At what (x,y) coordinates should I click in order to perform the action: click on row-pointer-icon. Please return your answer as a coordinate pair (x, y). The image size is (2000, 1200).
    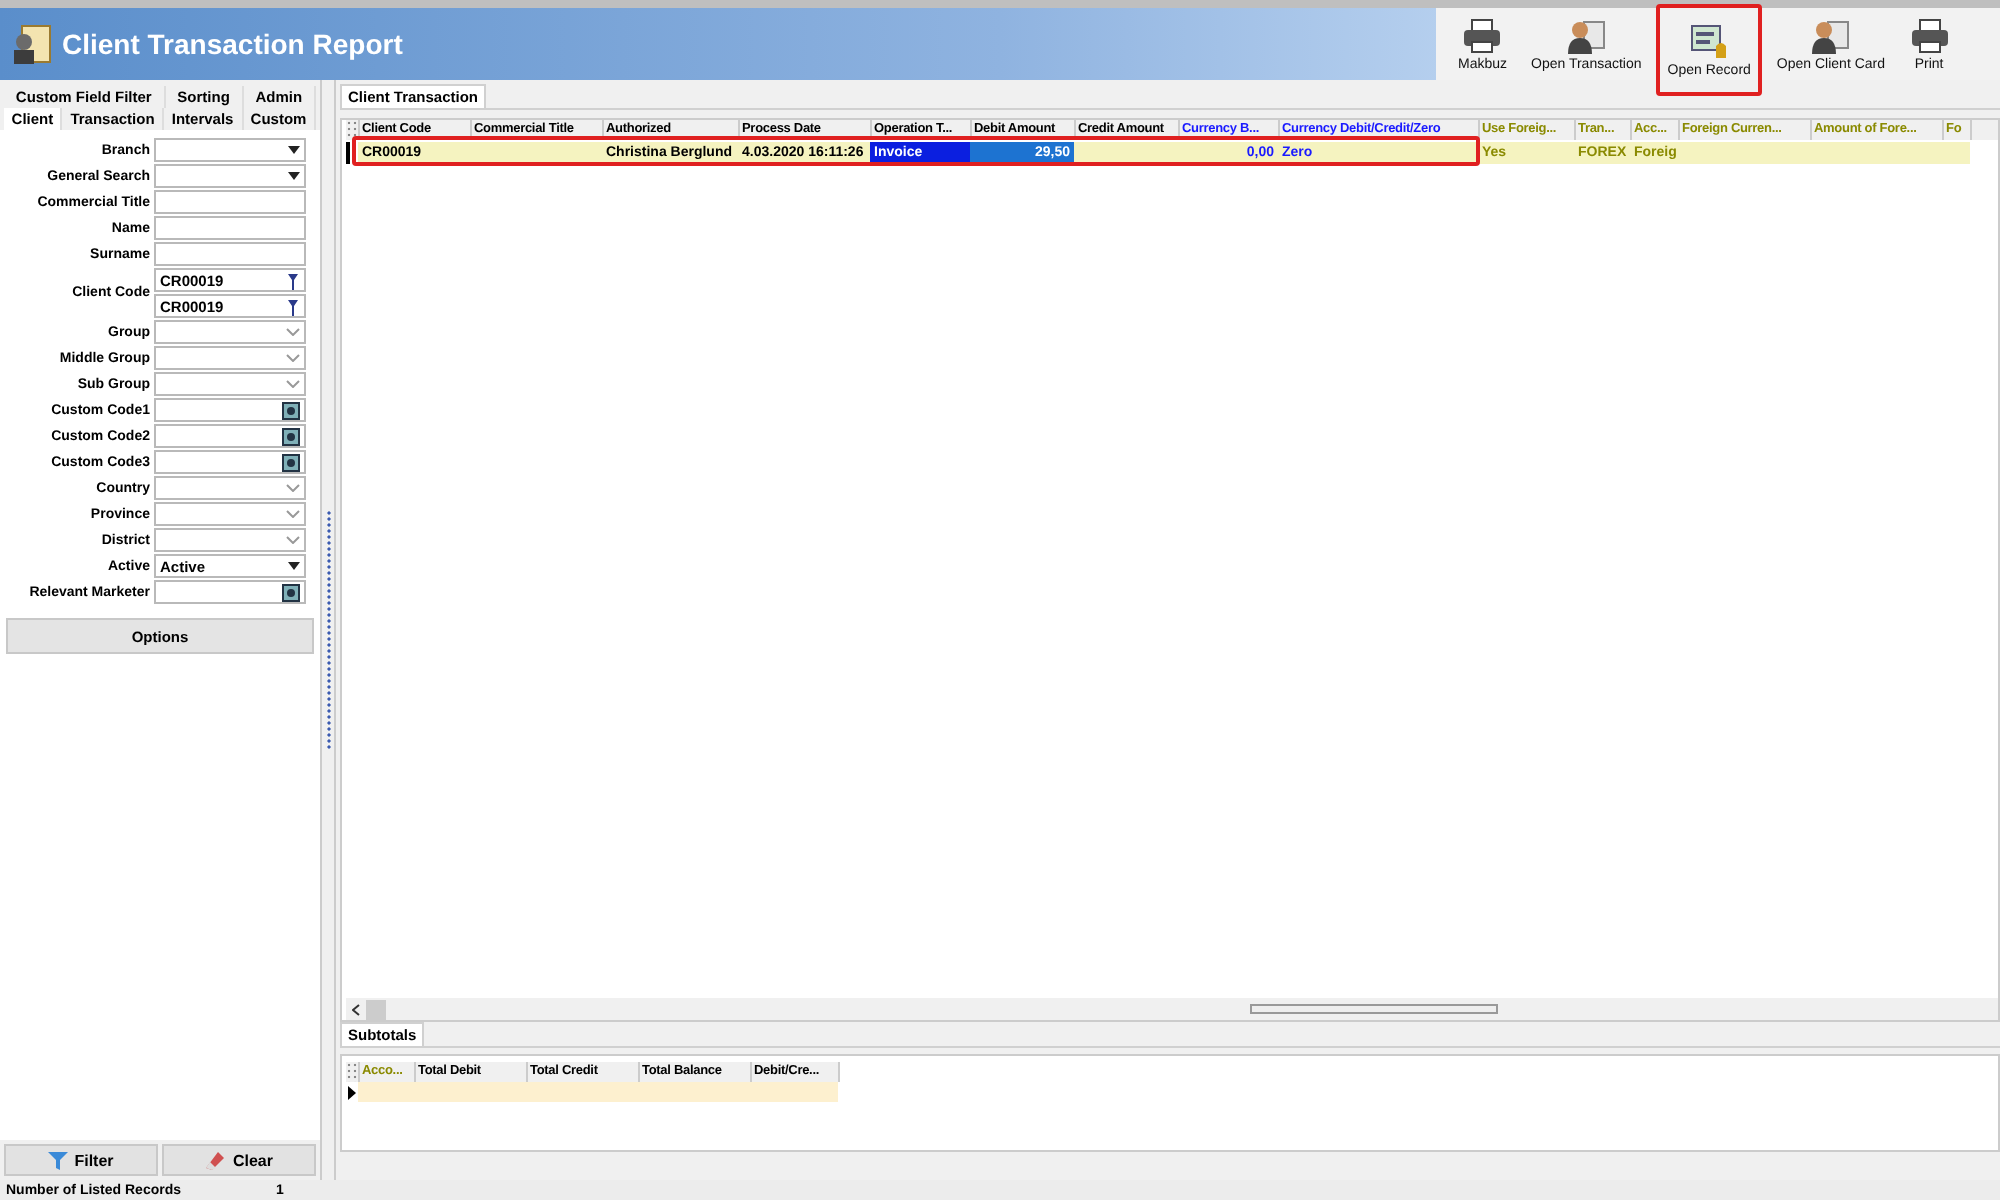
    Looking at the image, I should click on (352, 1092).